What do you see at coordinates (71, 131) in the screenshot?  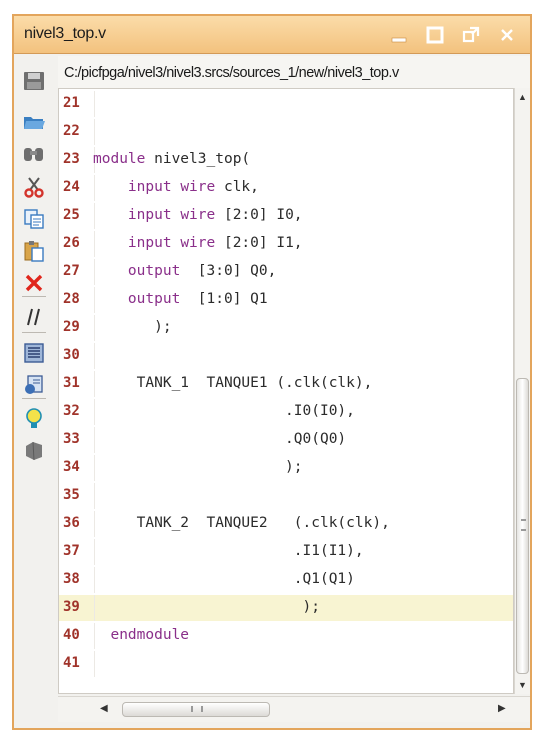 I see `line-number: 22` at bounding box center [71, 131].